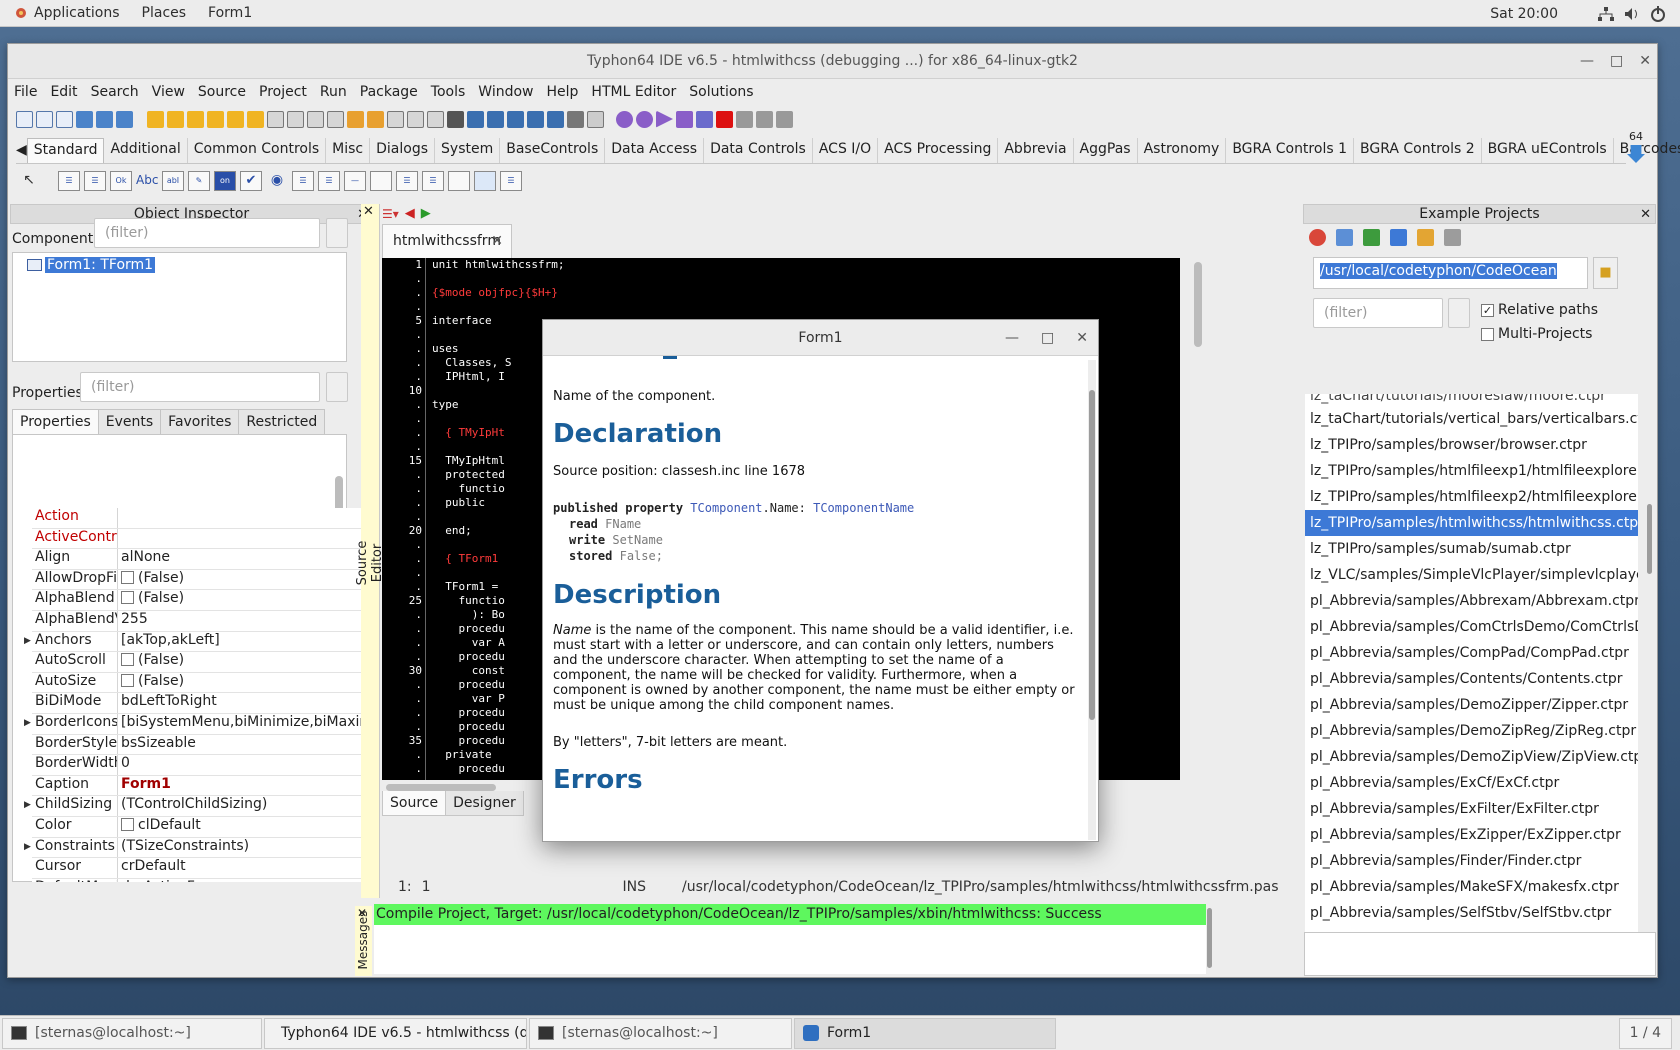 This screenshot has height=1050, width=1680. I want to click on menu-run: Run, so click(333, 92).